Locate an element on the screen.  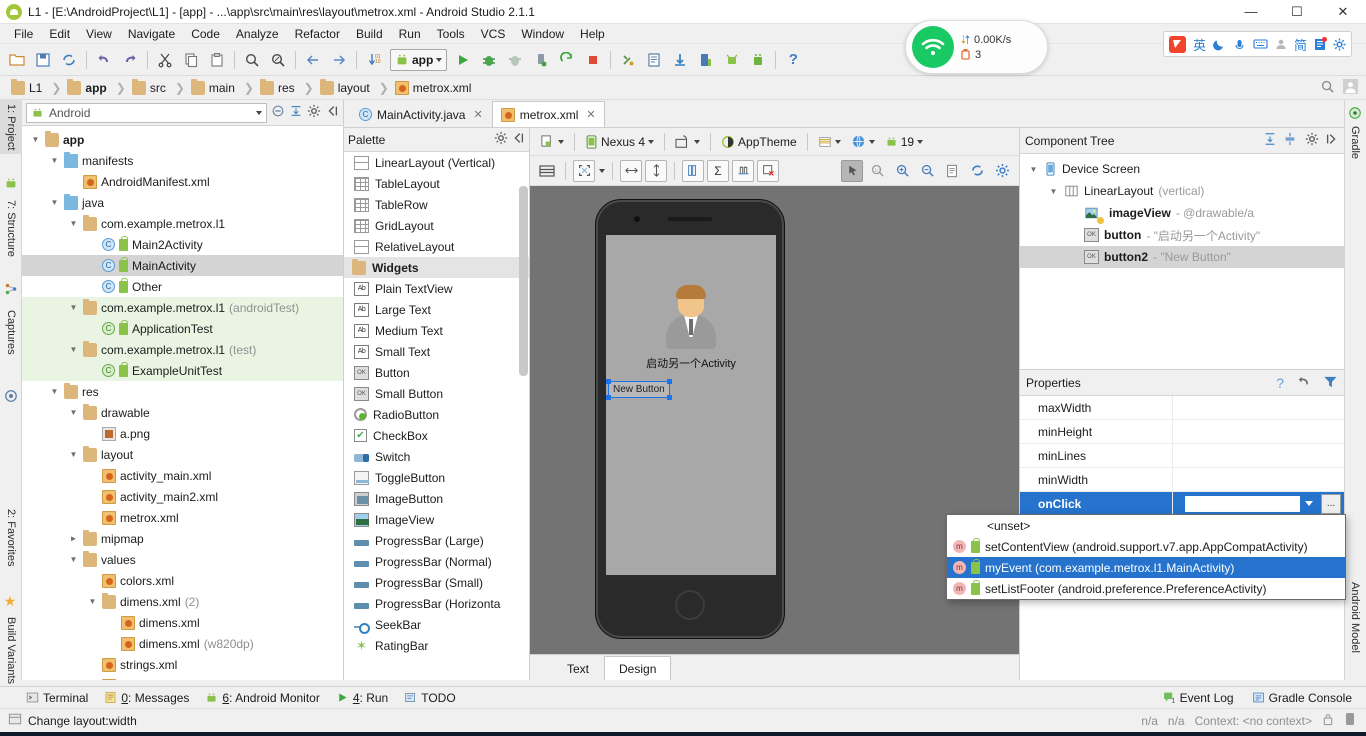
layout-variant-button is located at coordinates (552, 142).